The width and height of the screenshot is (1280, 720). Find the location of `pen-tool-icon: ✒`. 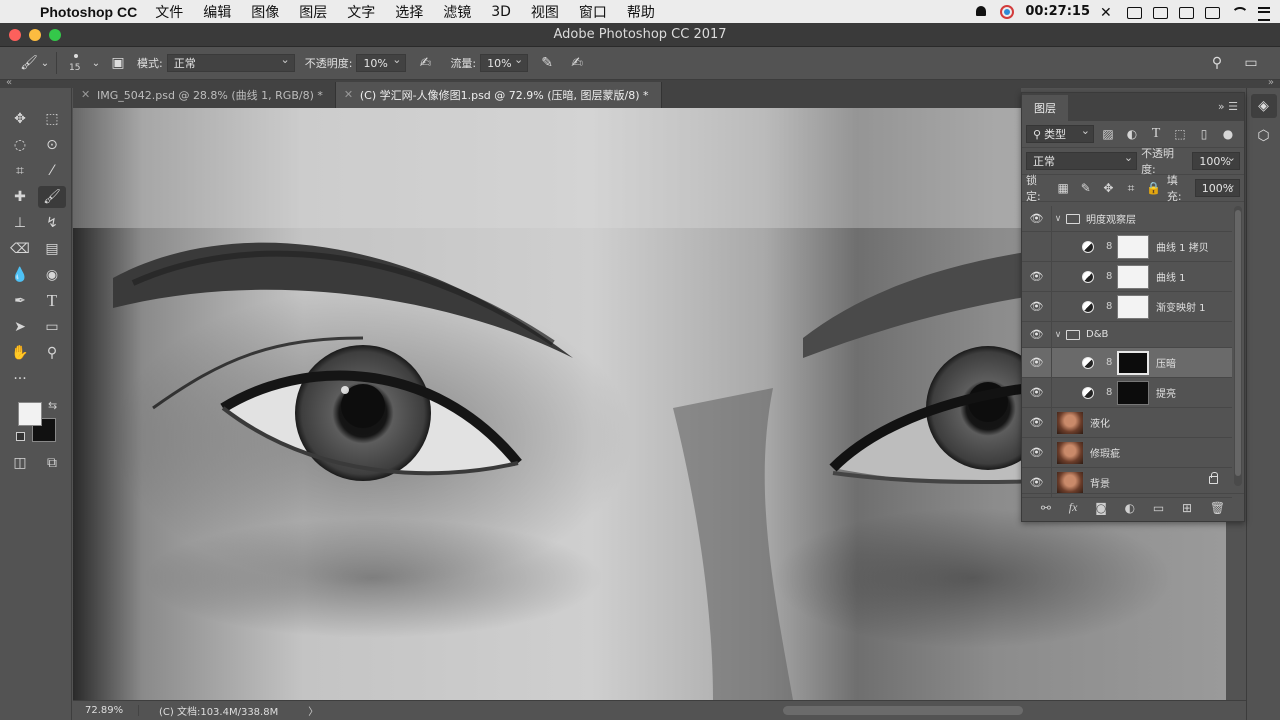

pen-tool-icon: ✒ is located at coordinates (20, 301).